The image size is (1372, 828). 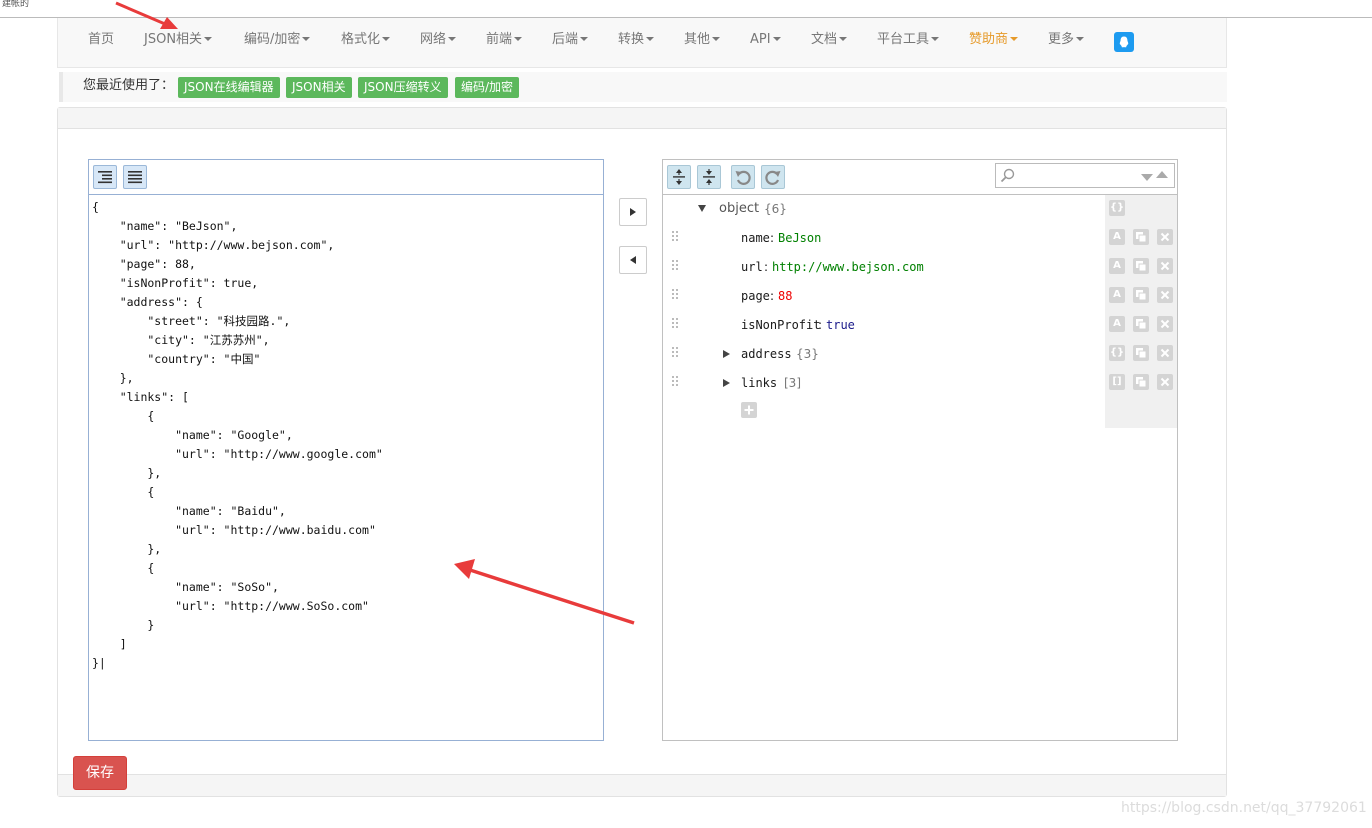 What do you see at coordinates (883, 296) in the screenshot?
I see `tree-row-page: page:88` at bounding box center [883, 296].